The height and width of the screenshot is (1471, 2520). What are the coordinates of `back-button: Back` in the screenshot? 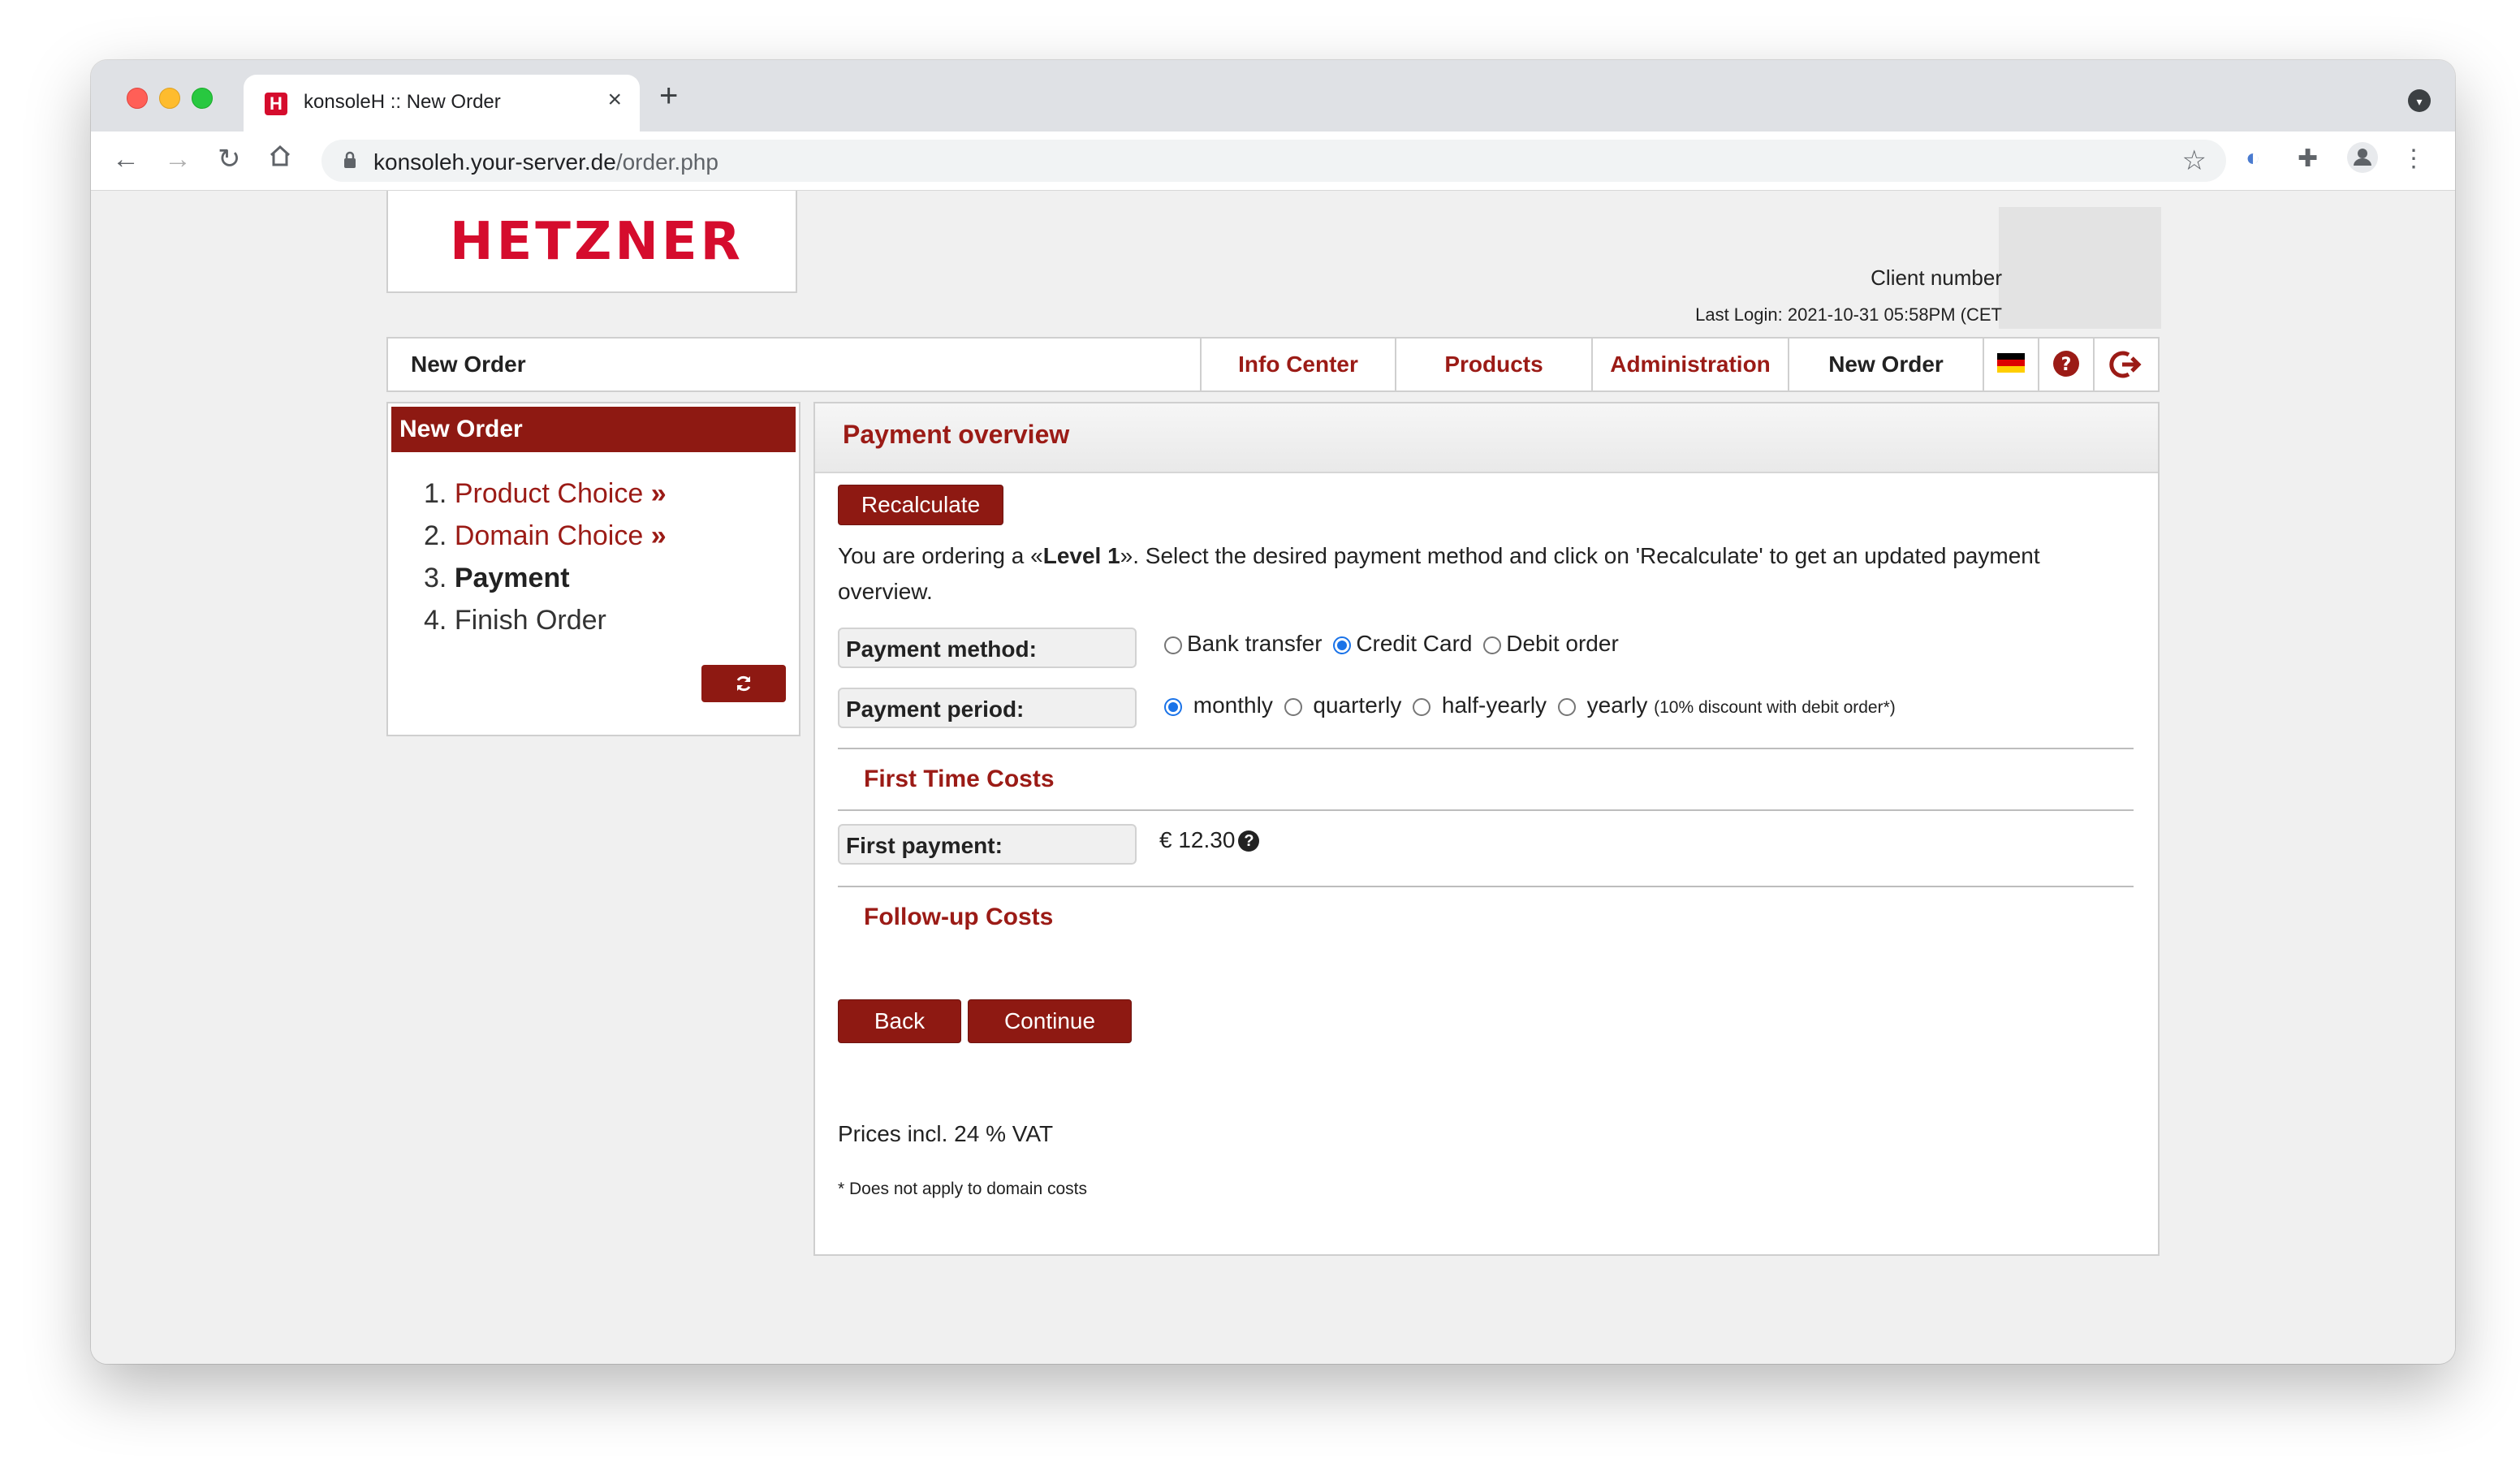 It's located at (899, 1021).